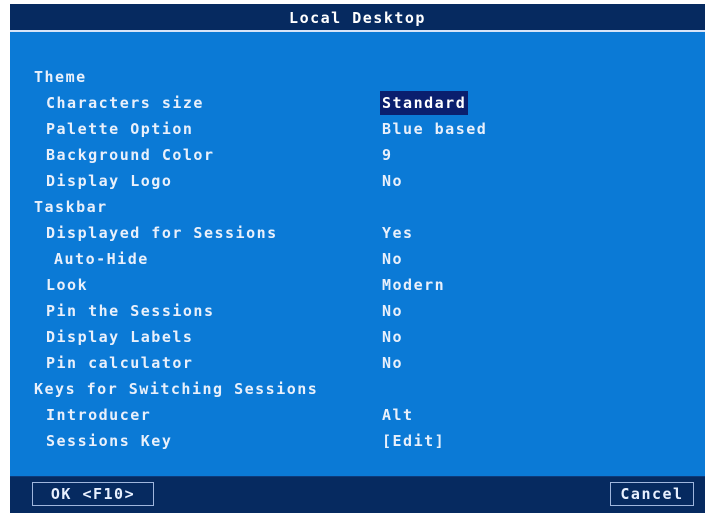  Describe the element at coordinates (101, 259) in the screenshot. I see `auto-hide-label: Auto-Hide` at that location.